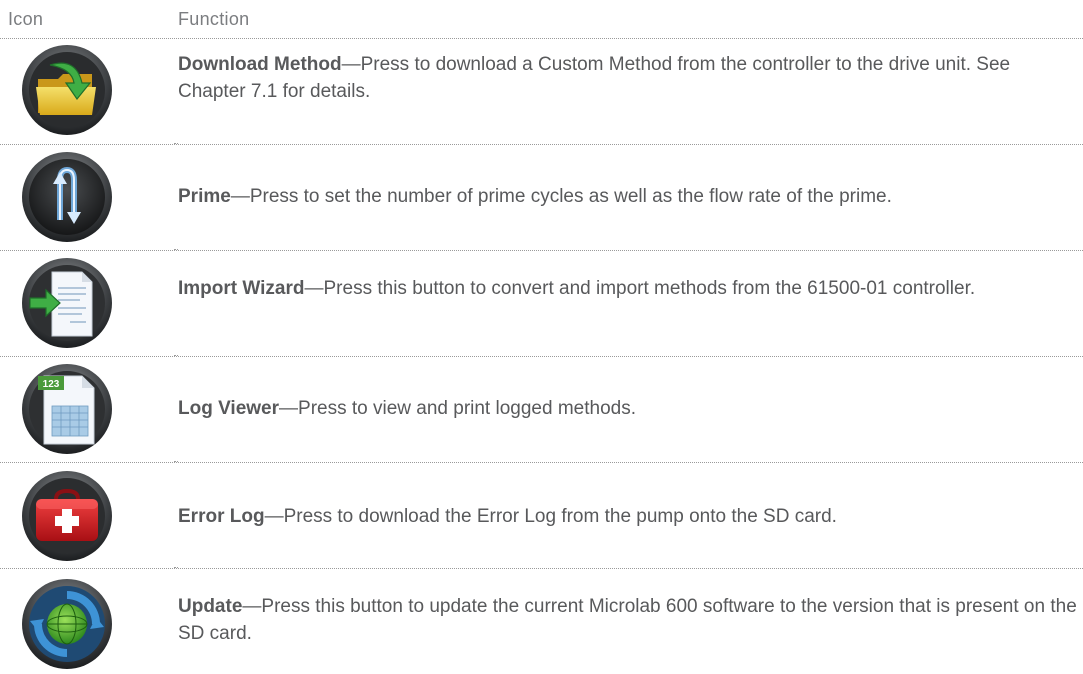 The height and width of the screenshot is (674, 1083). What do you see at coordinates (541, 19) in the screenshot?
I see `table-header: Icon Function` at bounding box center [541, 19].